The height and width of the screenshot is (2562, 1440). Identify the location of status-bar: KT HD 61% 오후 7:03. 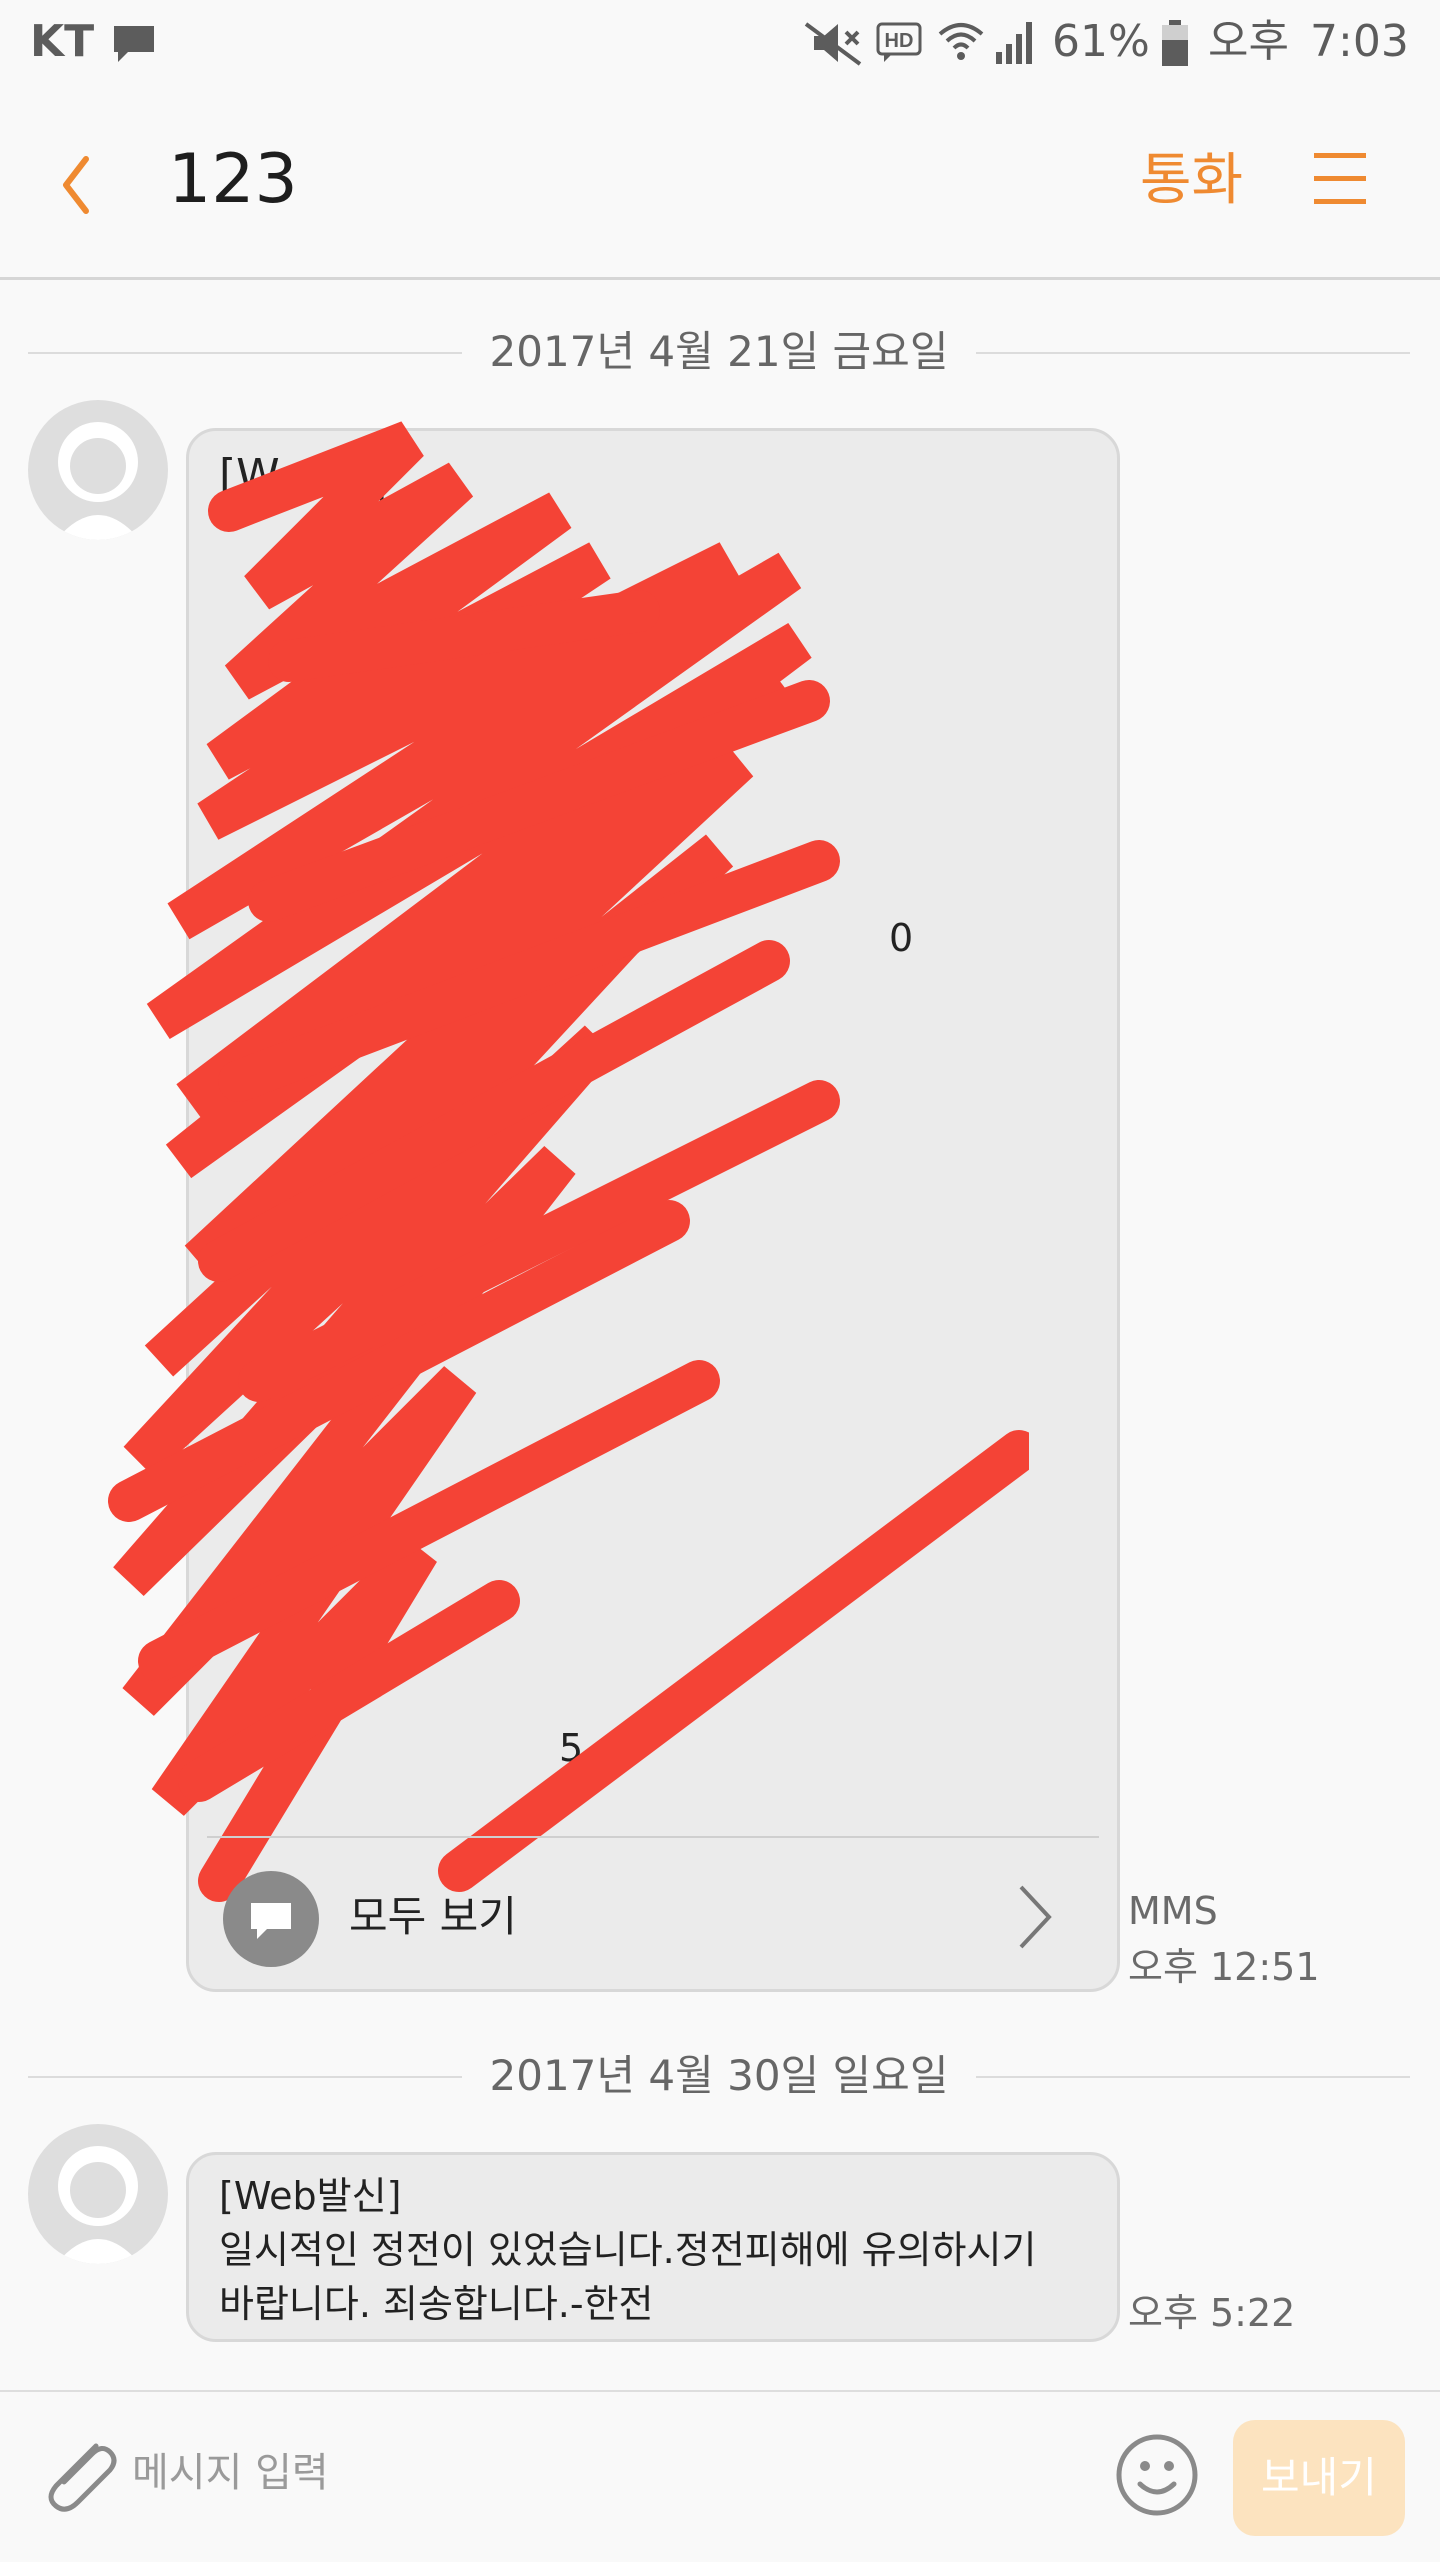
(720, 42).